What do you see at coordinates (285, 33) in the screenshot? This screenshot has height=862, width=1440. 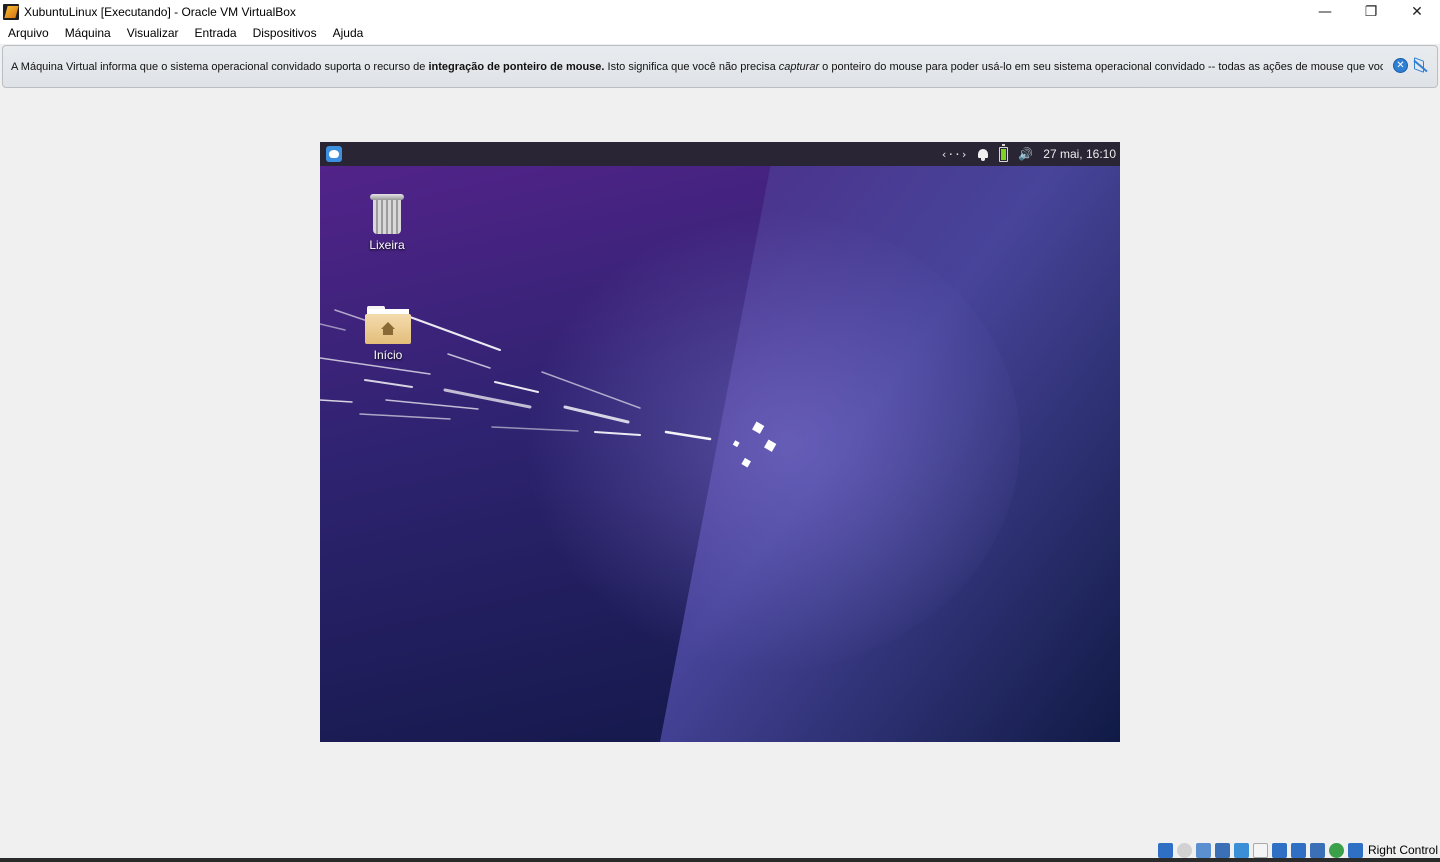 I see `menu-dispositivos: Dispositivos` at bounding box center [285, 33].